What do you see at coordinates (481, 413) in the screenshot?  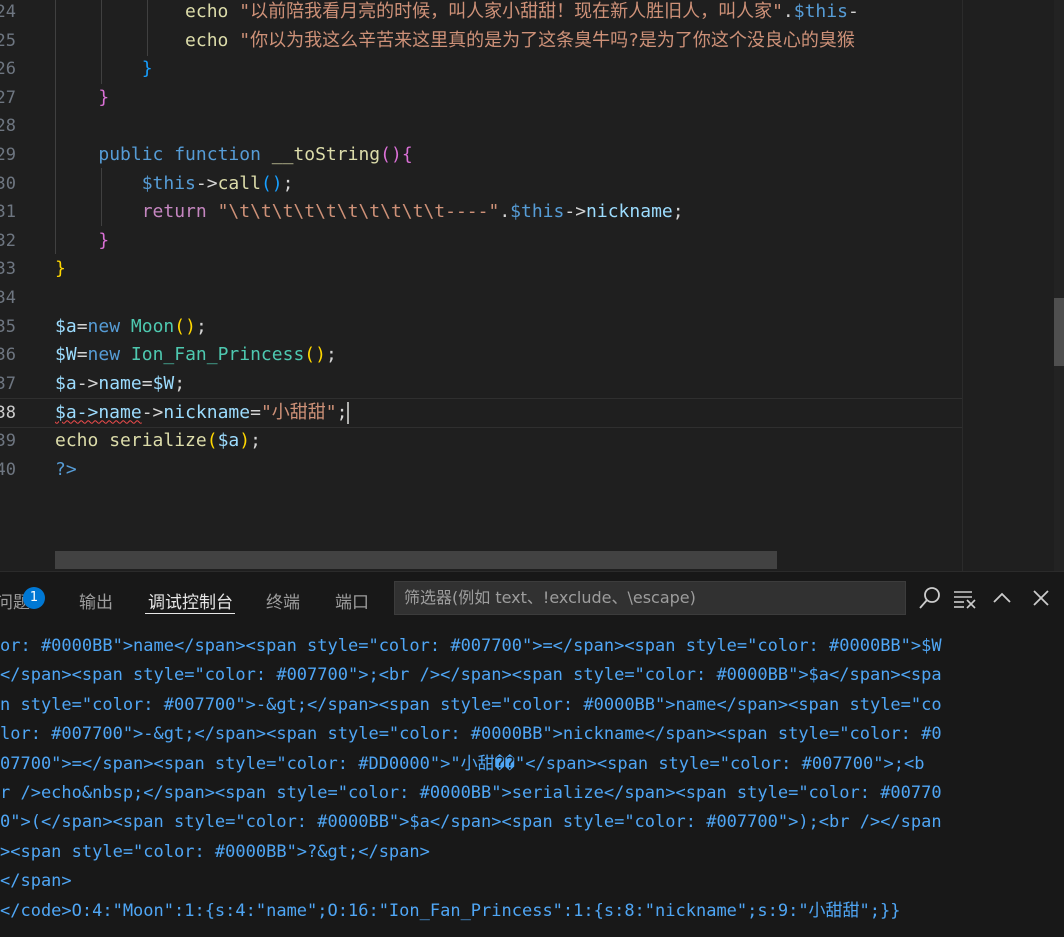 I see `code-line: 38 $a->name->nickname="小甜甜";` at bounding box center [481, 413].